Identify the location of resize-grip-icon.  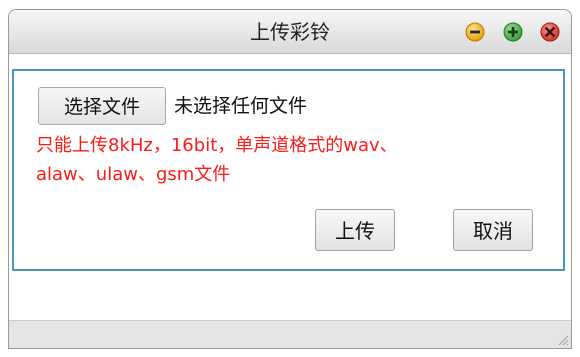
(562, 339).